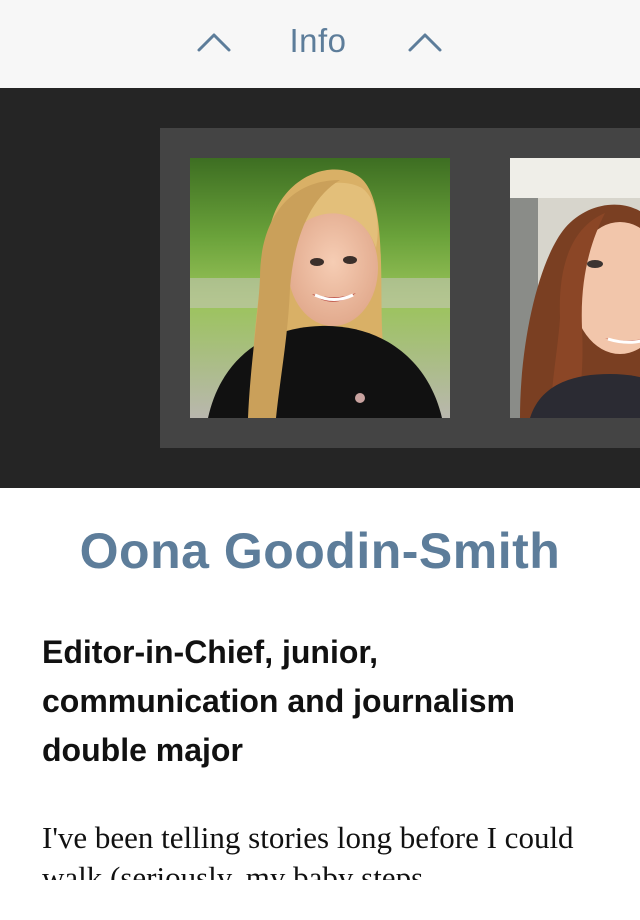 The image size is (640, 920). I want to click on carousel-card, so click(560, 288).